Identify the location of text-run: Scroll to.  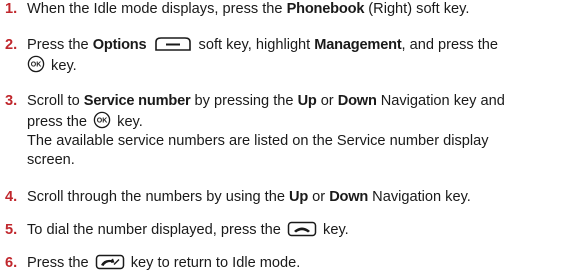
(55, 101).